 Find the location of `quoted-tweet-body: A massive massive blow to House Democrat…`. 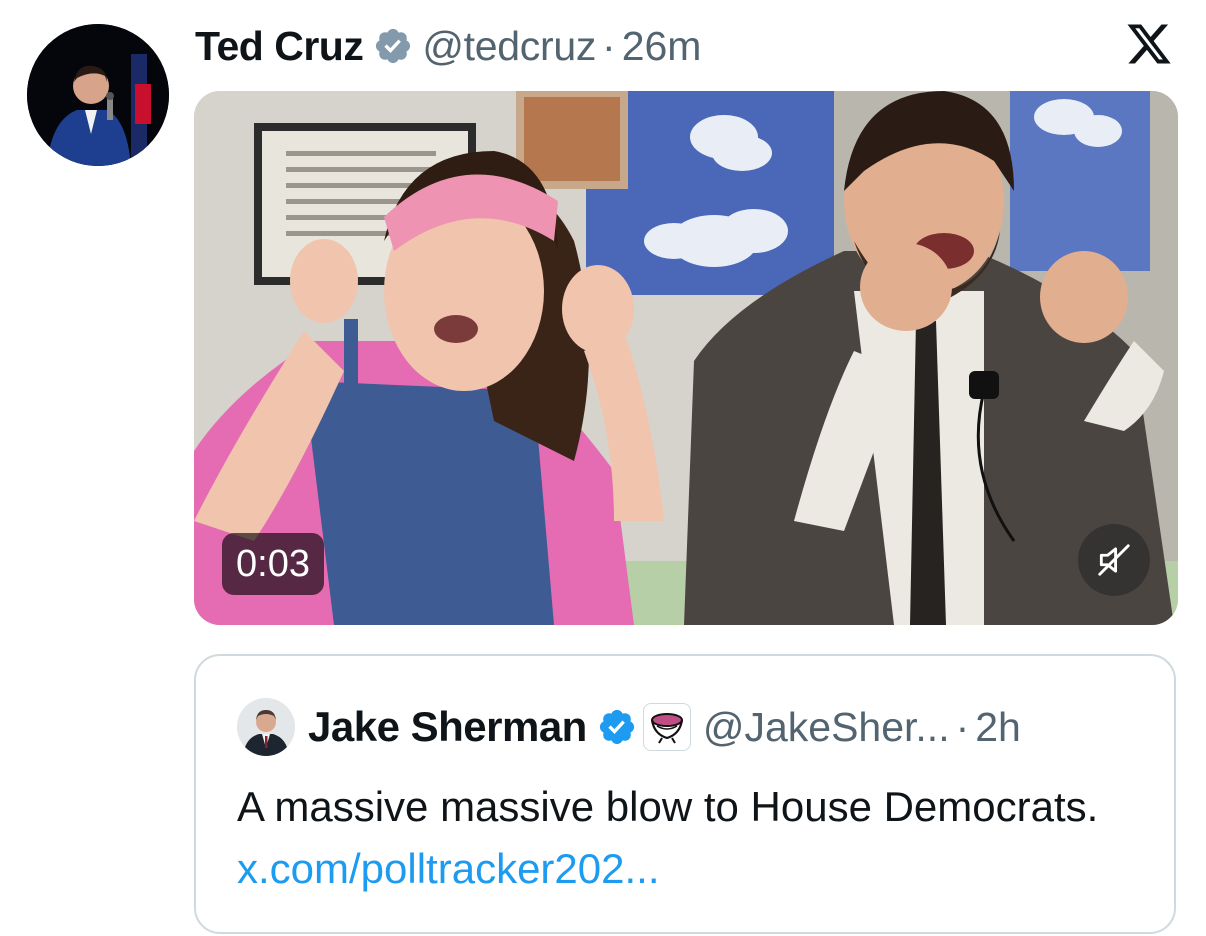

quoted-tweet-body: A massive massive blow to House Democrat… is located at coordinates (668, 806).